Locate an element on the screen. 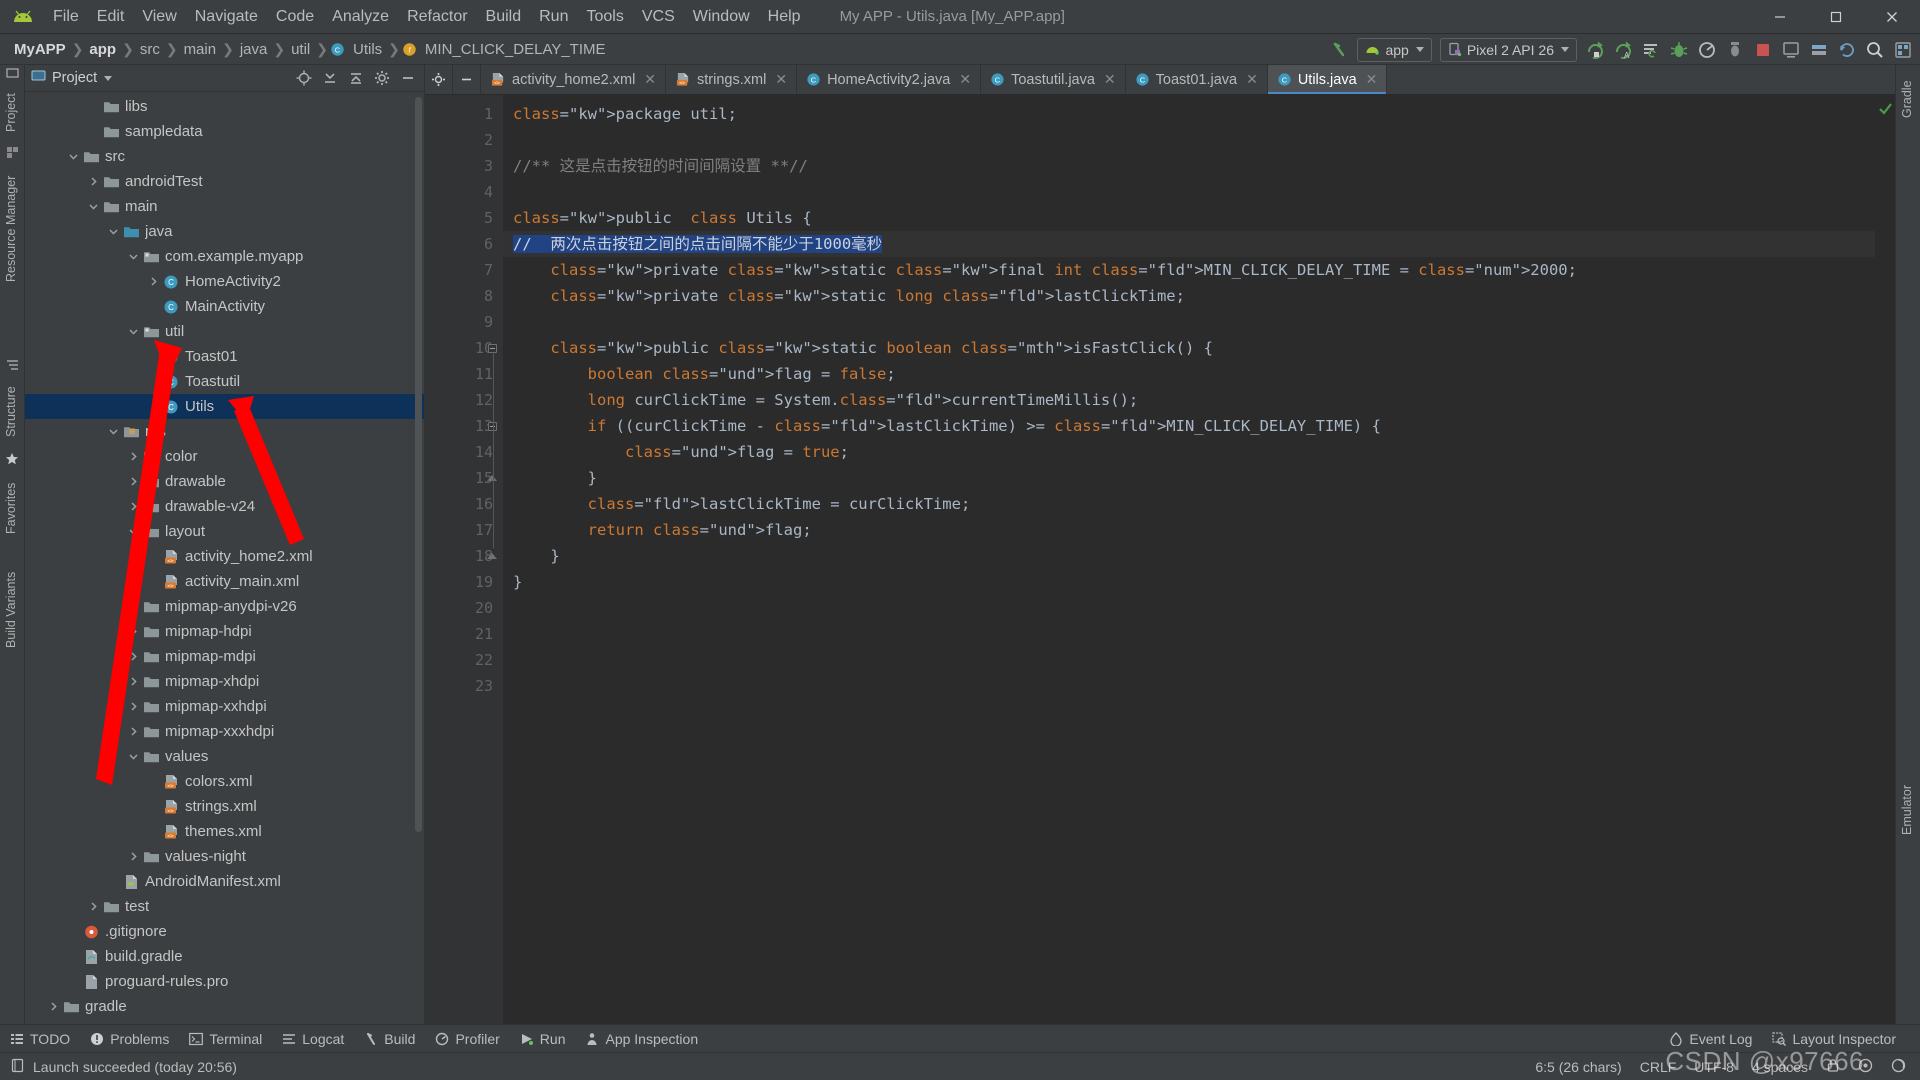 This screenshot has width=1920, height=1080. build-hammer-icon is located at coordinates (1339, 50).